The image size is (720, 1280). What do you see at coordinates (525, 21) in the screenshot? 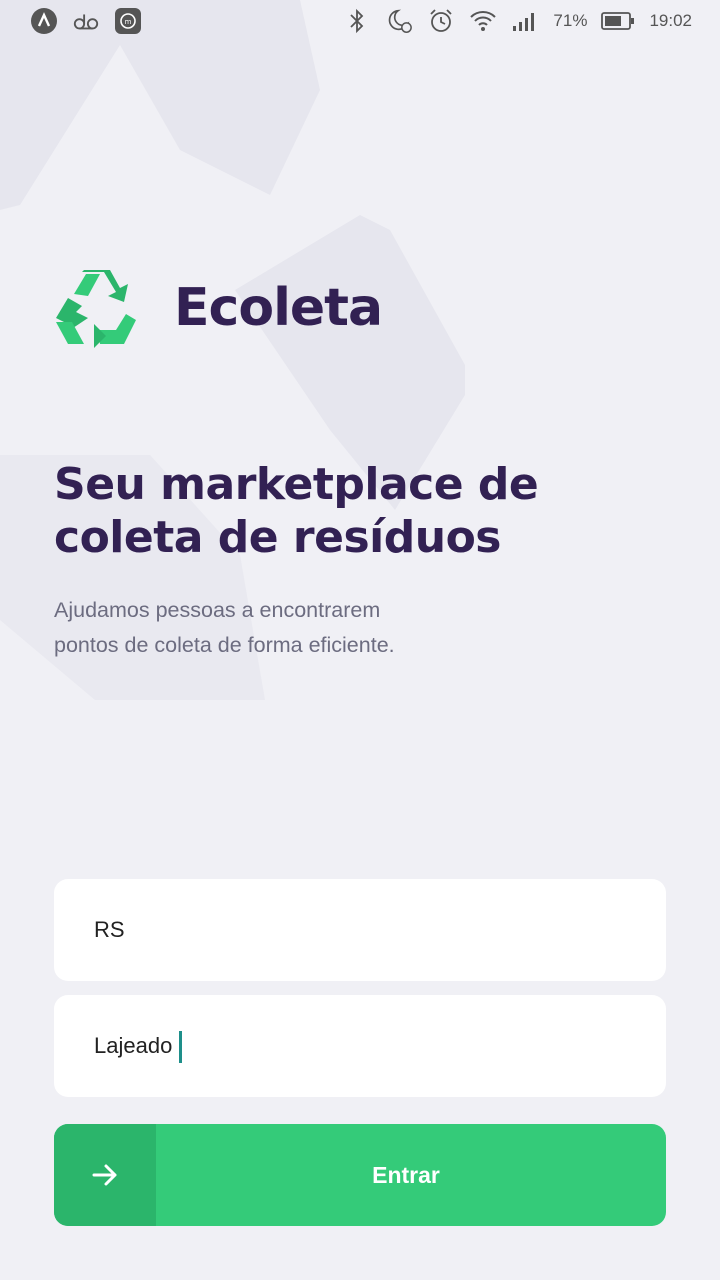
I see `signal-icon` at bounding box center [525, 21].